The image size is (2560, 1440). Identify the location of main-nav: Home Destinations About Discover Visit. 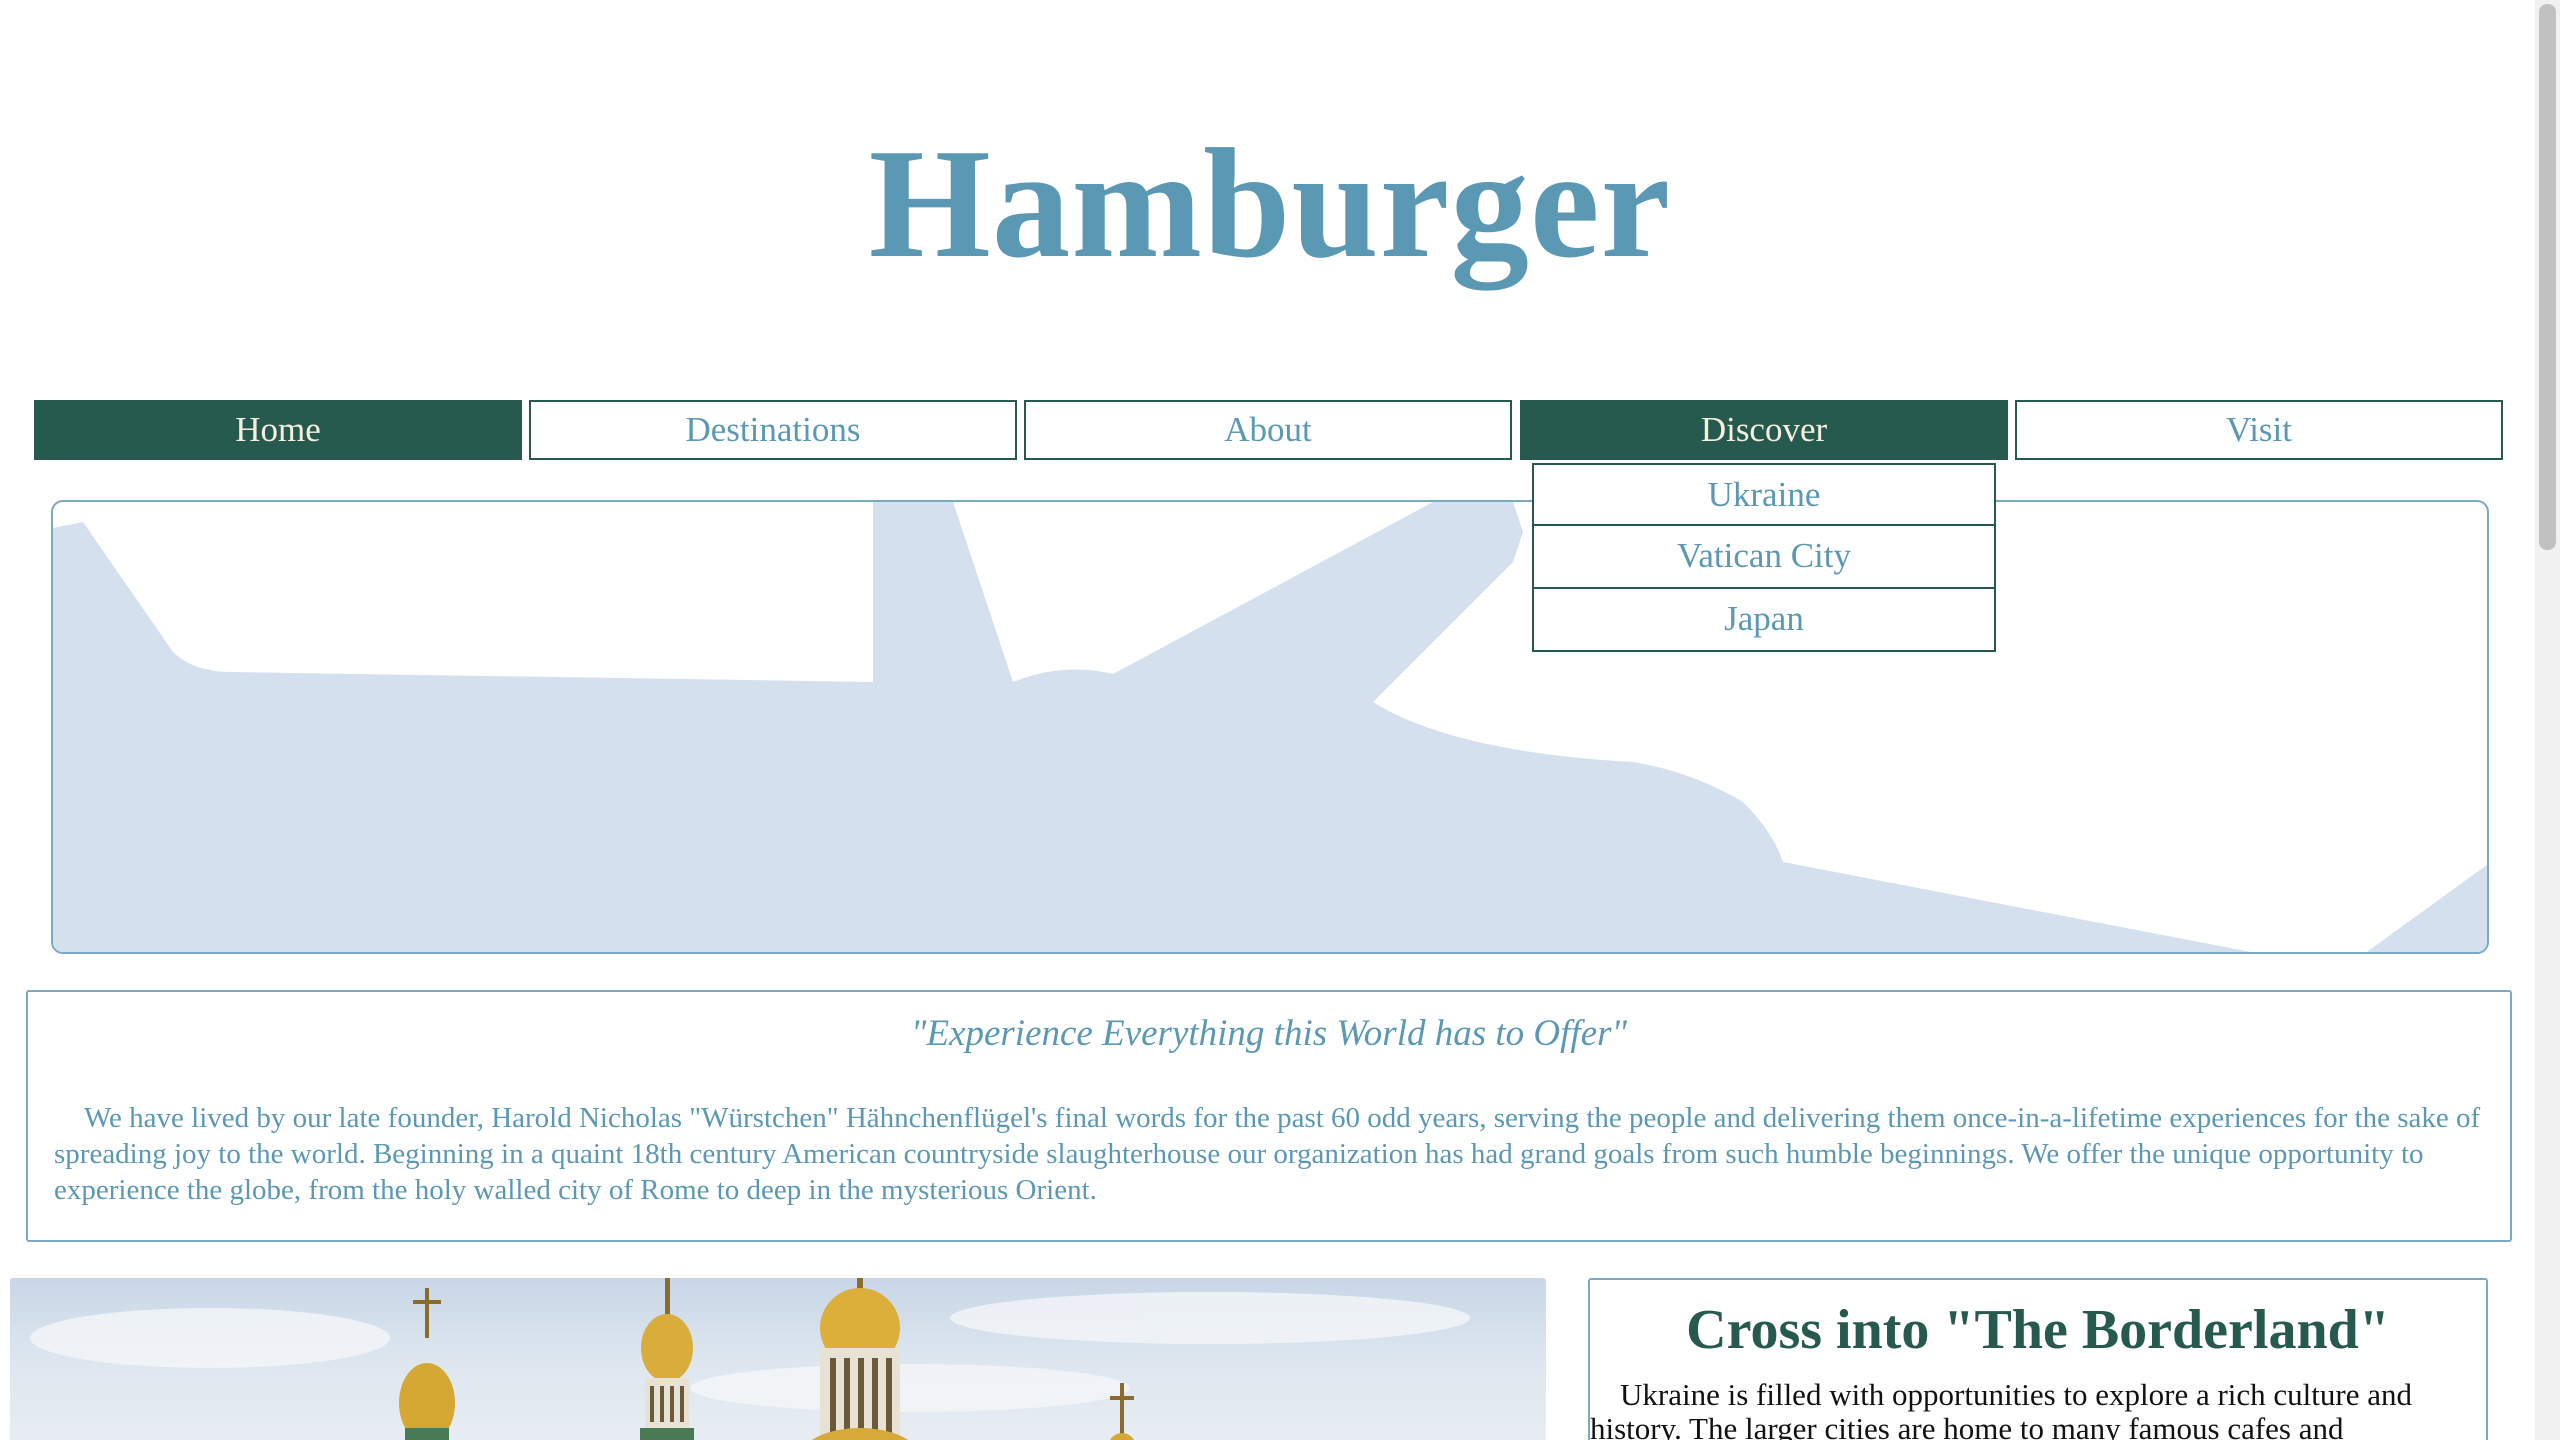
(1269, 432).